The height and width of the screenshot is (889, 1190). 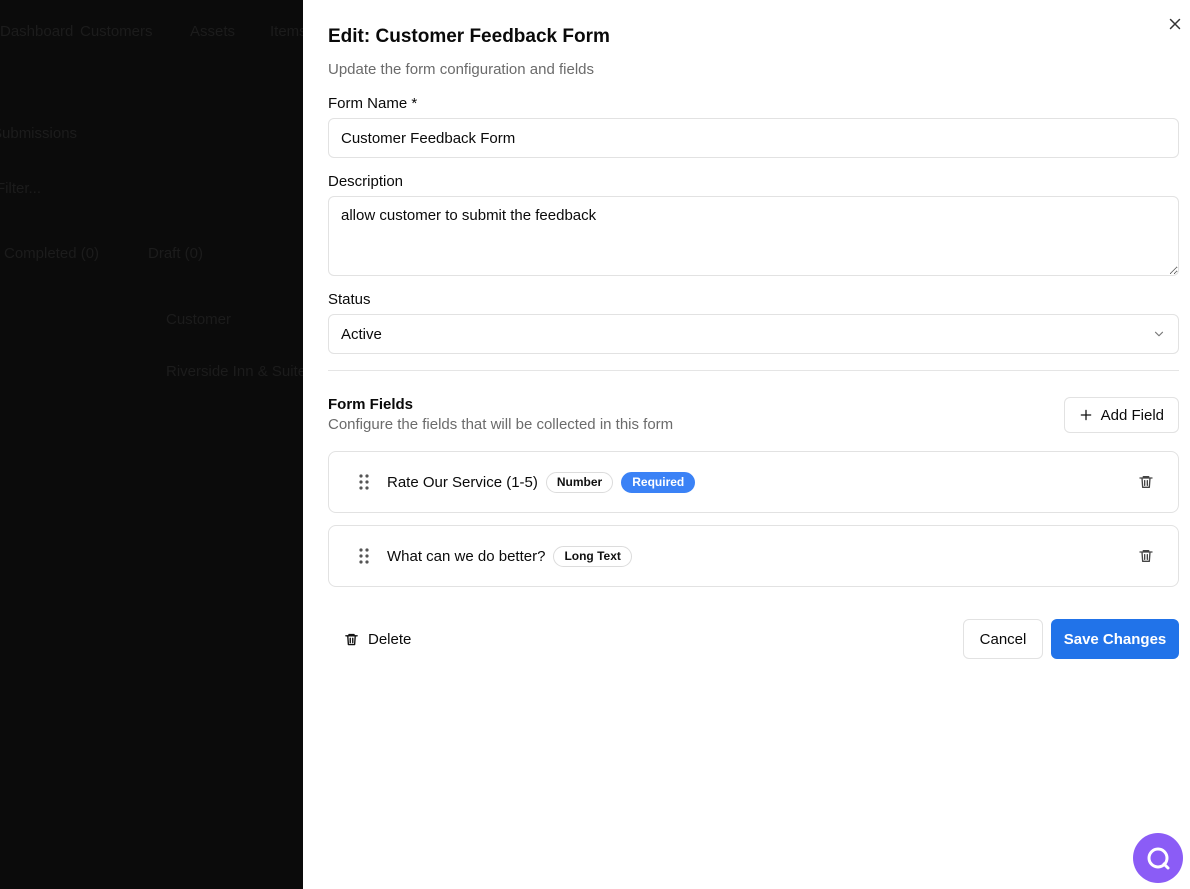 What do you see at coordinates (466, 556) in the screenshot?
I see `field-name: What can we do better?` at bounding box center [466, 556].